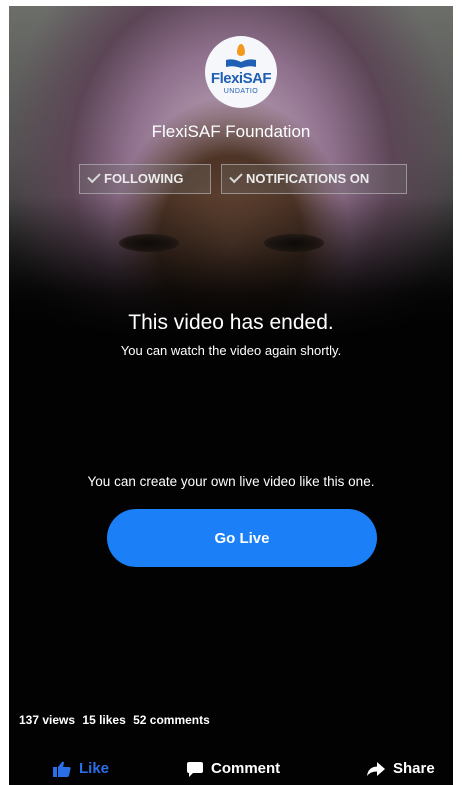 The image size is (462, 785). Describe the element at coordinates (231, 322) in the screenshot. I see `video-ended-title: This video has ended.` at that location.